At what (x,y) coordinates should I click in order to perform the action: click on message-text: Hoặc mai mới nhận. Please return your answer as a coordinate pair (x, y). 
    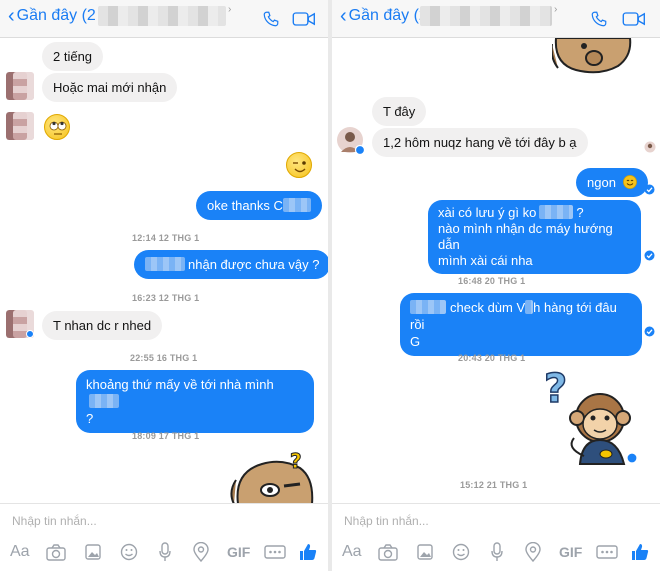
    Looking at the image, I should click on (110, 87).